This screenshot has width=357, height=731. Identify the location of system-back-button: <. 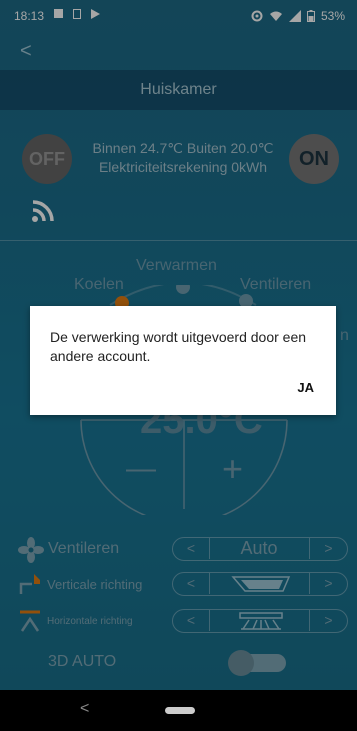
(84, 709).